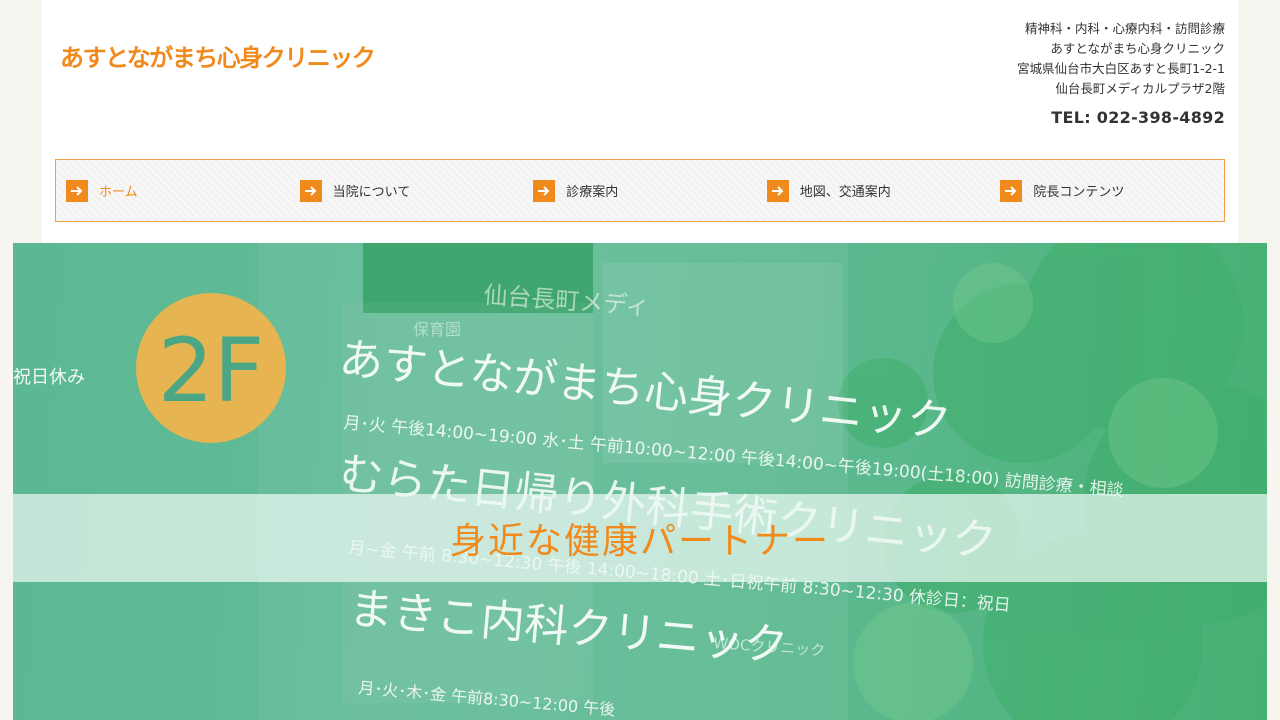 This screenshot has height=720, width=1280. What do you see at coordinates (1138, 117) in the screenshot?
I see `phone-number: TEL: 022-398-4892` at bounding box center [1138, 117].